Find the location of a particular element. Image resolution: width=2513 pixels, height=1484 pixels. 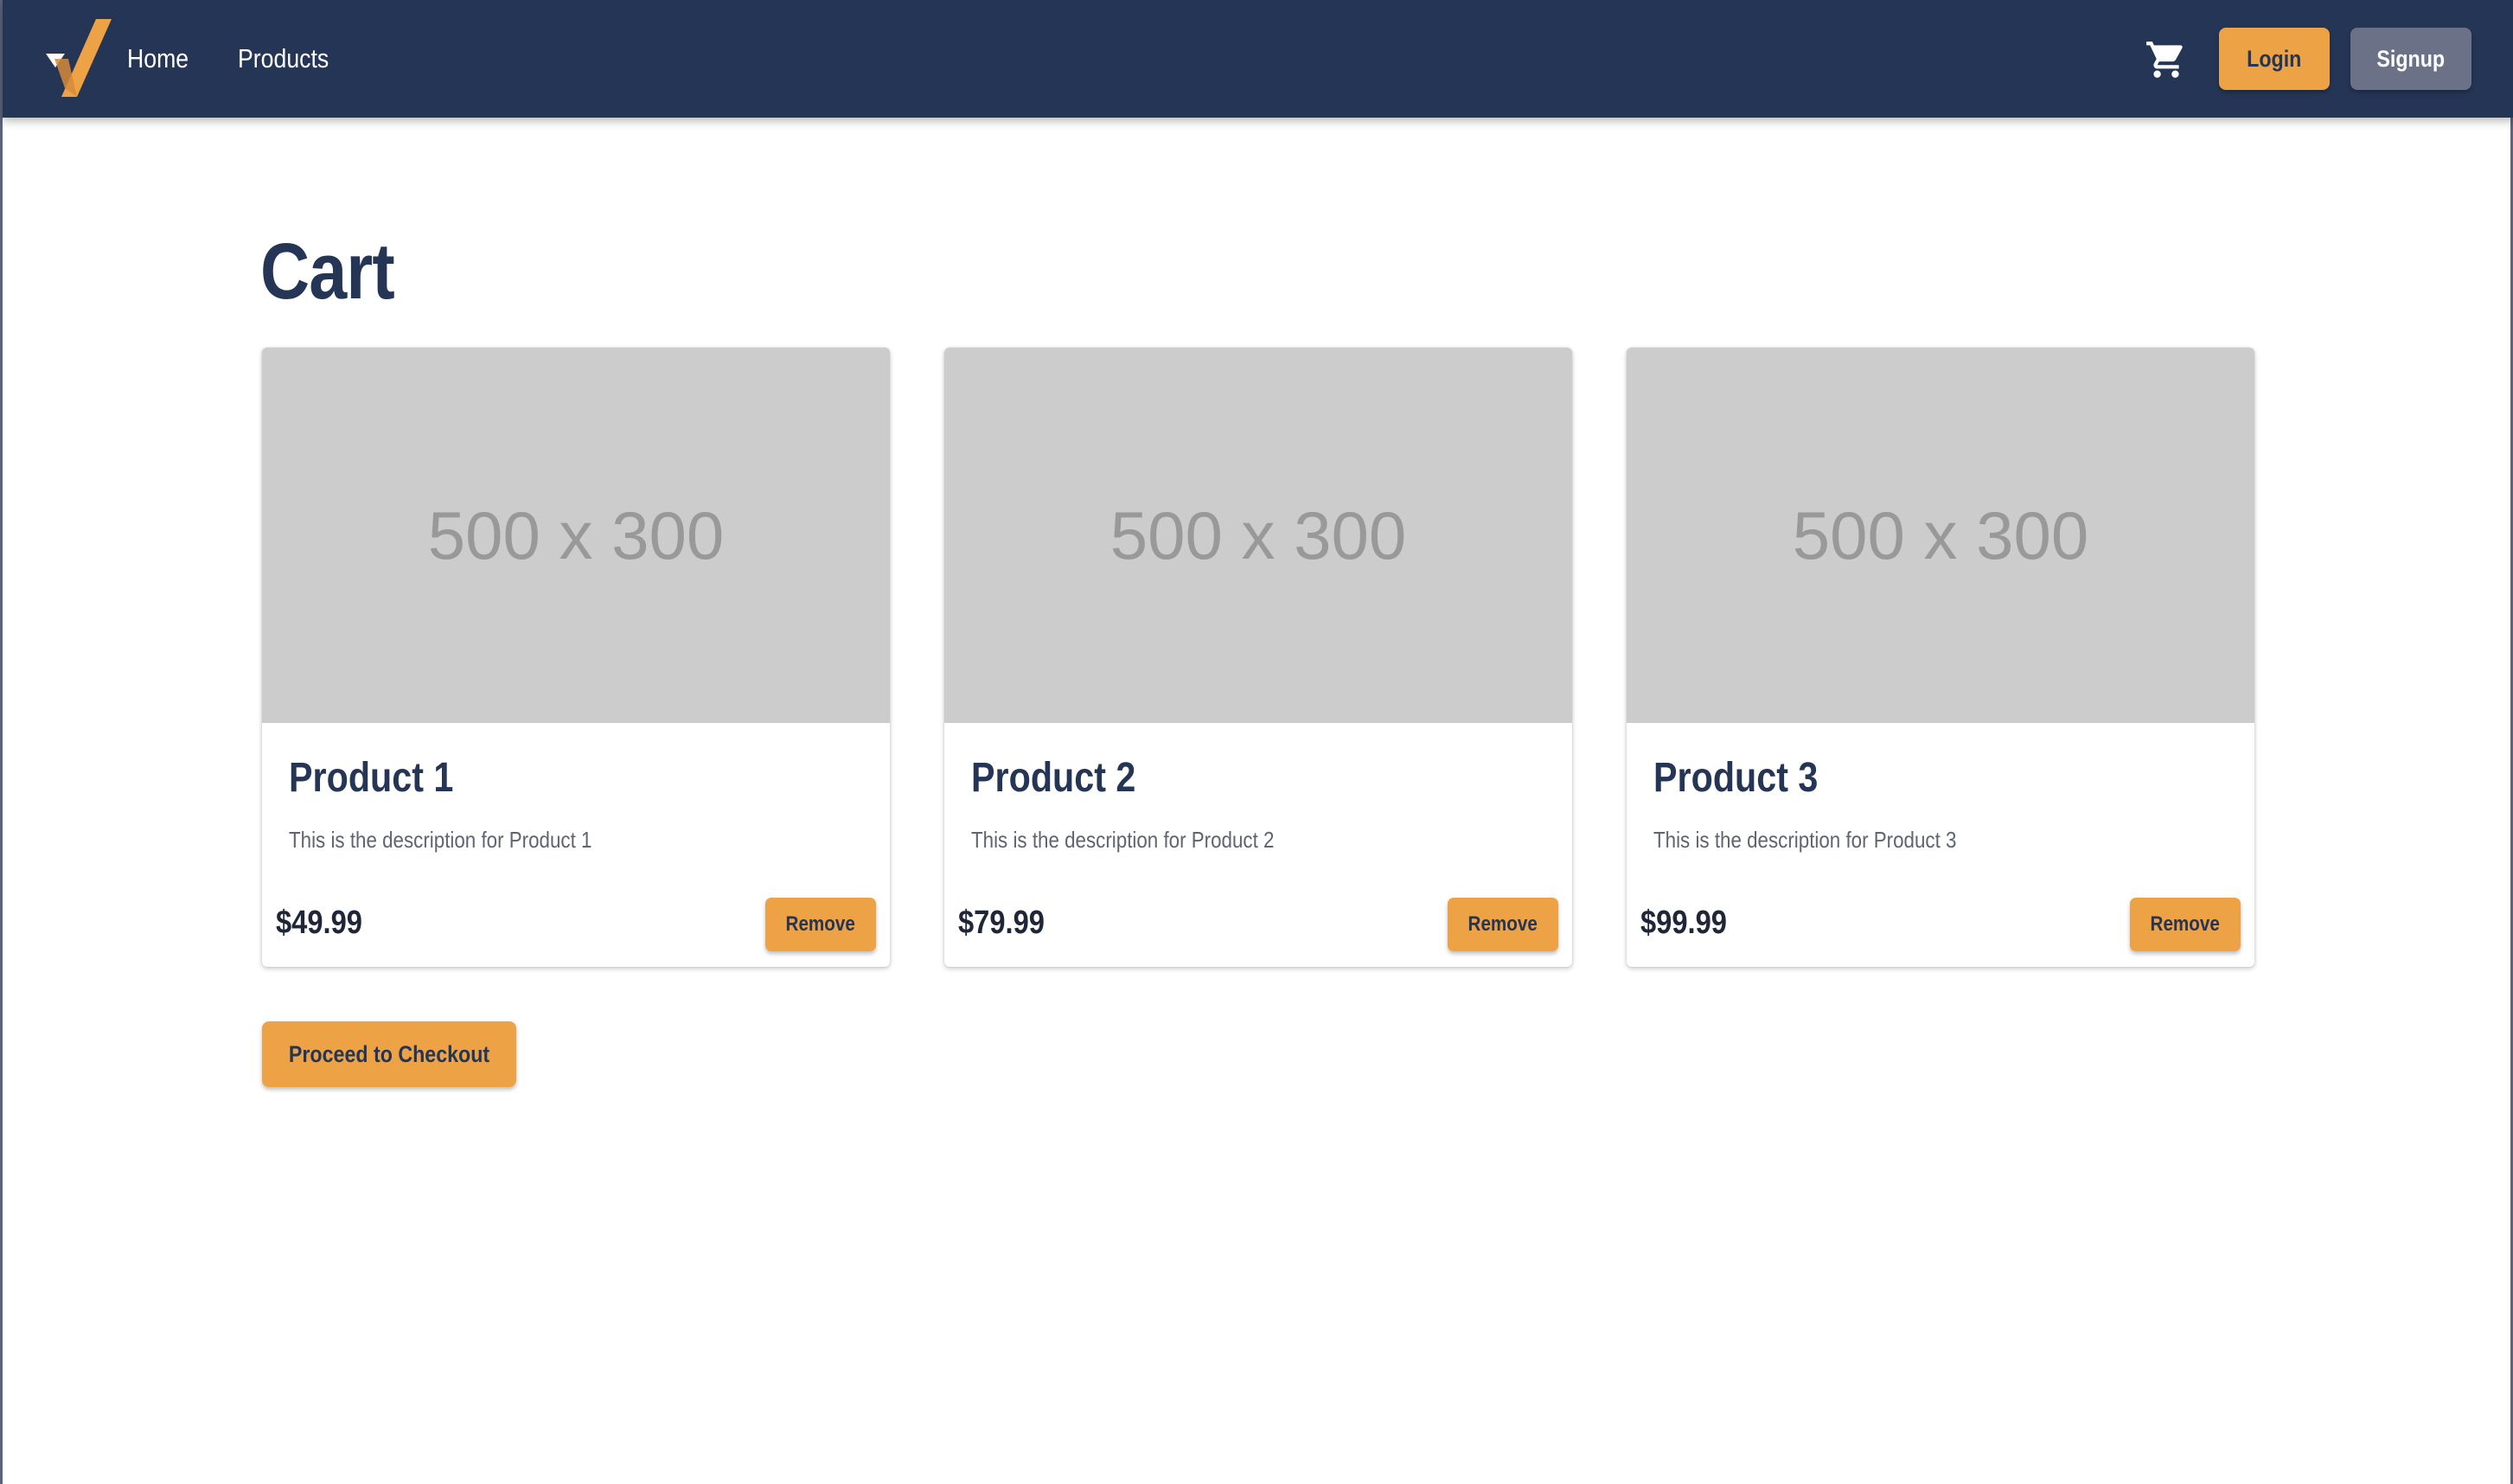

login-button-label: Login is located at coordinates (2274, 59).